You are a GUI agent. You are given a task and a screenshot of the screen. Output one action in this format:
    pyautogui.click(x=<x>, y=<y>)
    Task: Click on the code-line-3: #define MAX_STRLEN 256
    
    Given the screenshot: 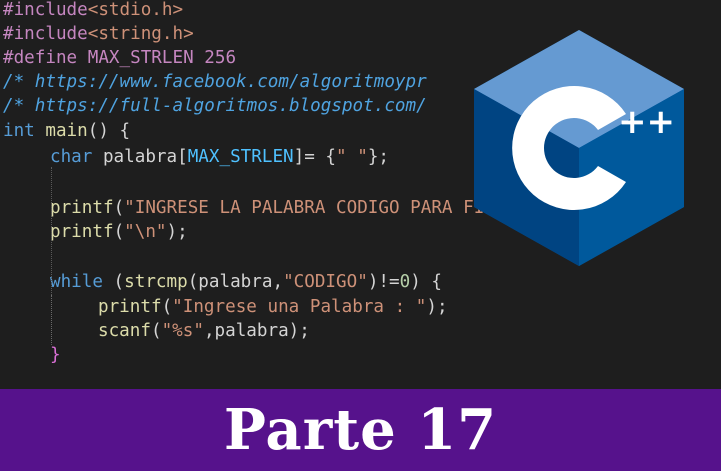 What is the action you would take?
    pyautogui.click(x=120, y=58)
    